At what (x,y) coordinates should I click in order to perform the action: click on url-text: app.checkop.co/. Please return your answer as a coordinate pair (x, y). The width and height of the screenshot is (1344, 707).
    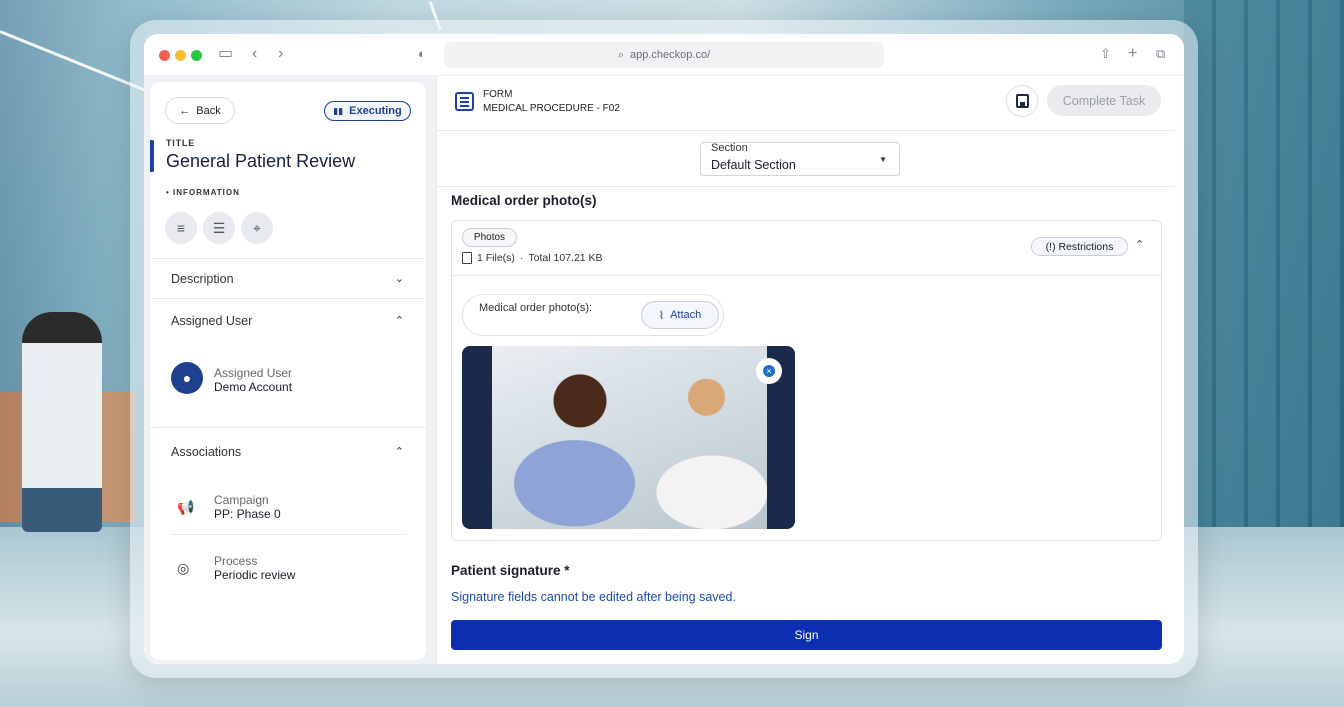
    Looking at the image, I should click on (670, 55).